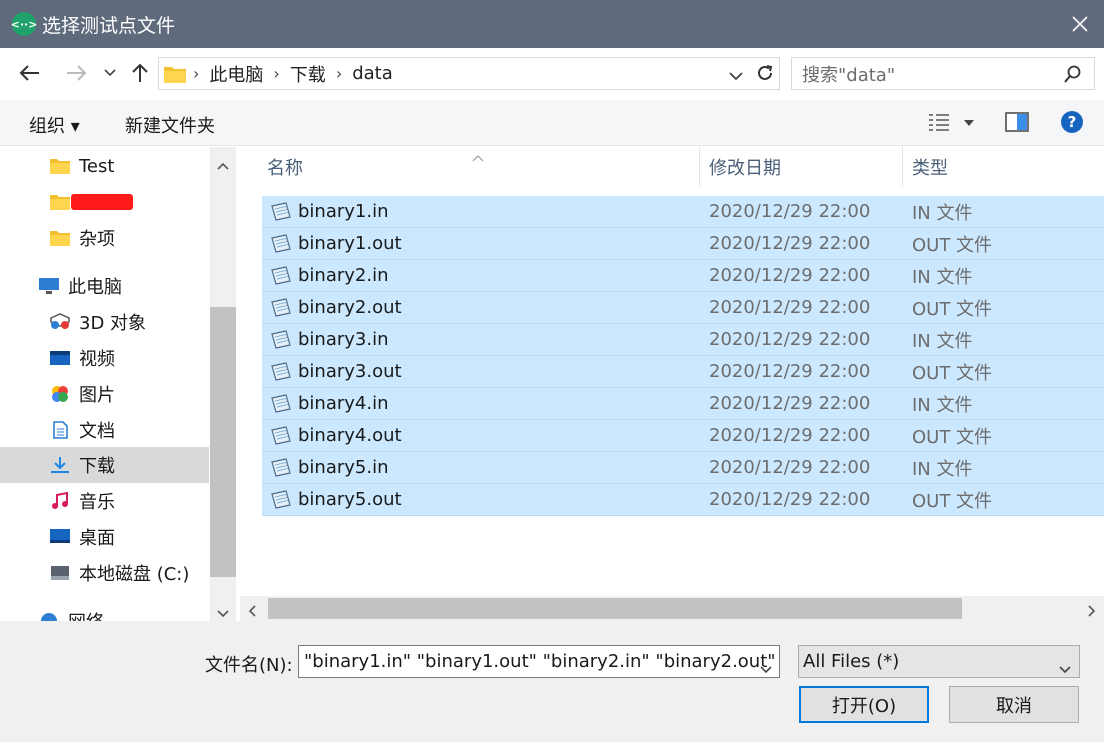 The width and height of the screenshot is (1104, 742). What do you see at coordinates (683, 404) in the screenshot?
I see `file-row: binary4.in 2020/12/29 22:00 IN 文件` at bounding box center [683, 404].